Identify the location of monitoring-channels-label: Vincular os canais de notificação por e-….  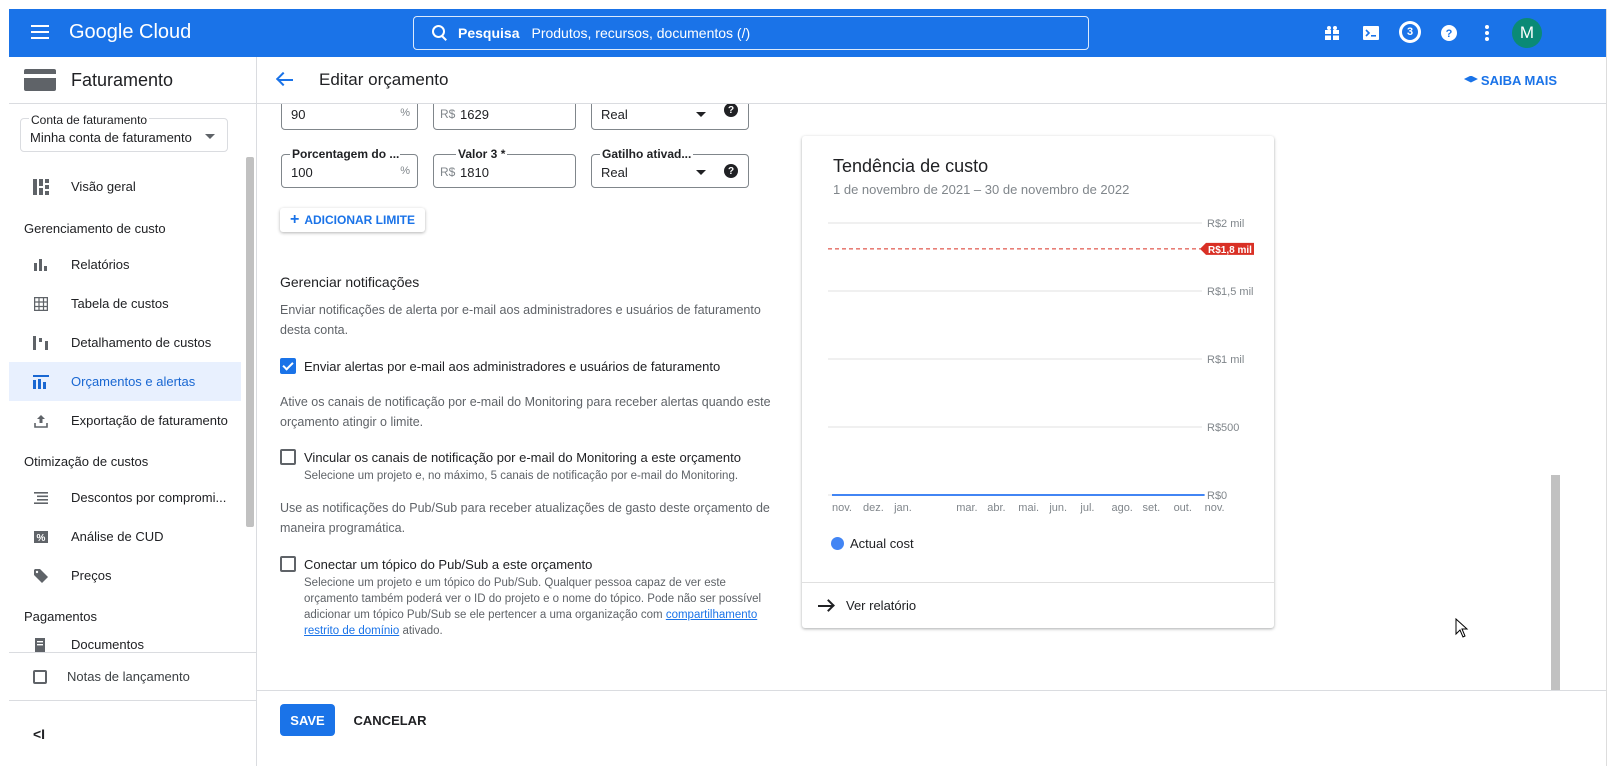
(522, 457).